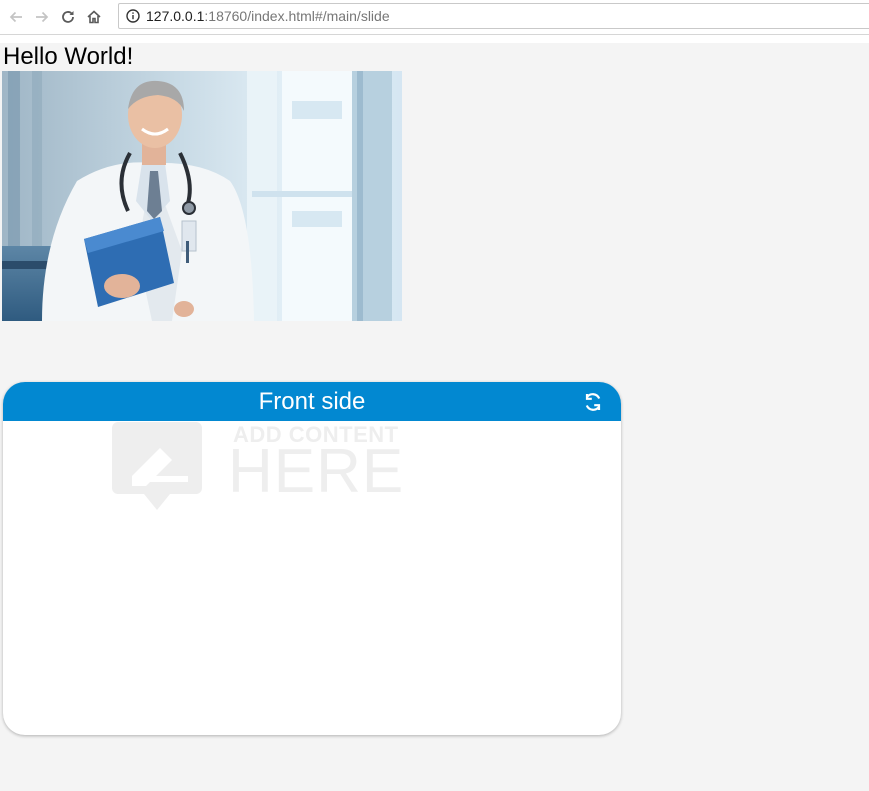  Describe the element at coordinates (593, 402) in the screenshot. I see `flip-refresh-icon` at that location.